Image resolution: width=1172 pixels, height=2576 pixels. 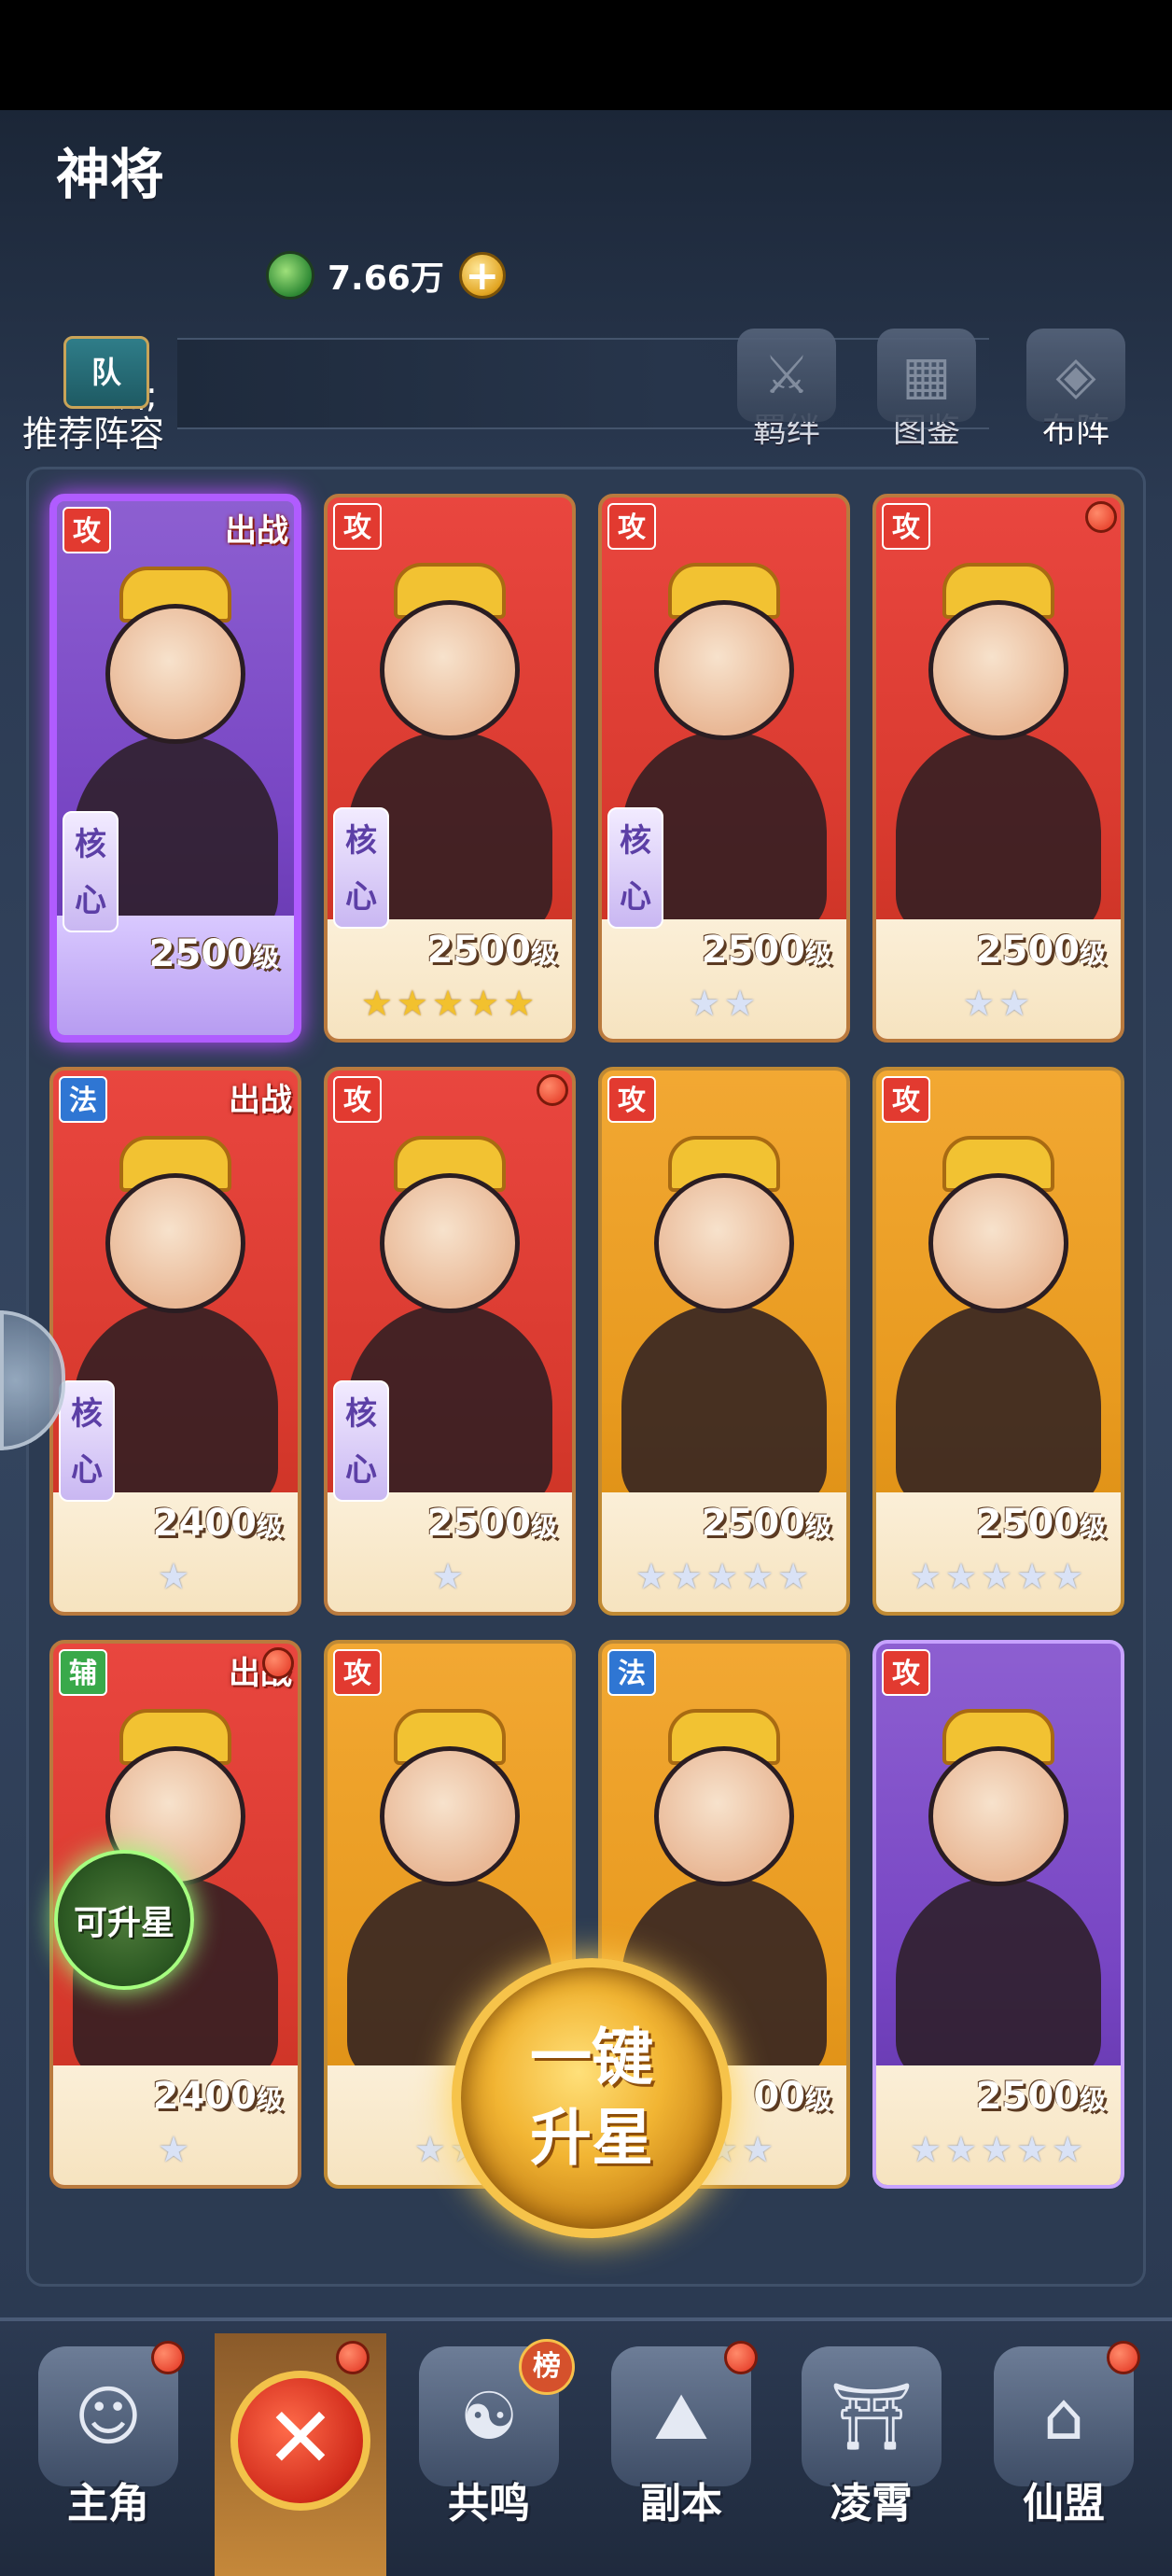 What do you see at coordinates (110, 174) in the screenshot?
I see `page-title: 神将` at bounding box center [110, 174].